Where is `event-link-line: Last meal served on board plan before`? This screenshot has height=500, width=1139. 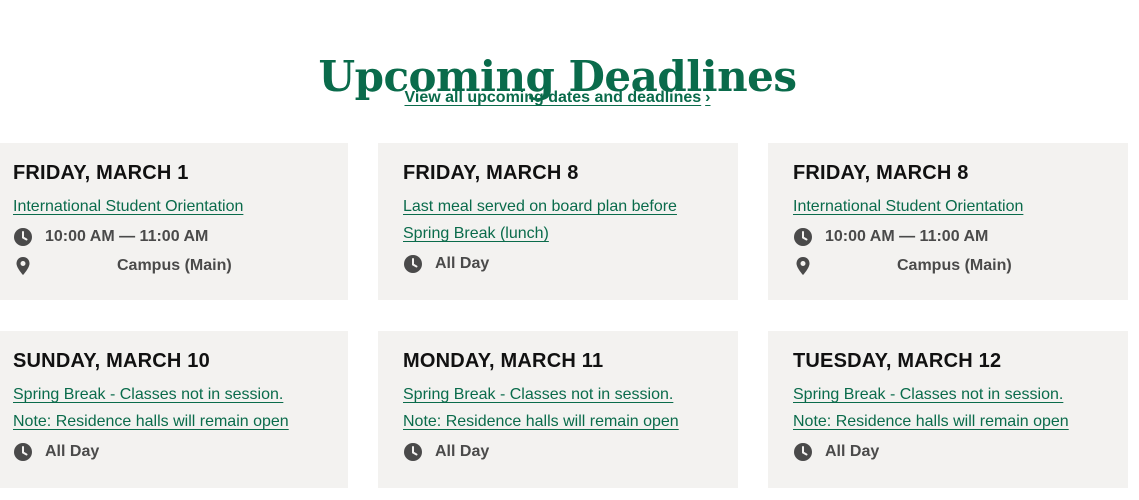 event-link-line: Last meal served on board plan before is located at coordinates (540, 206).